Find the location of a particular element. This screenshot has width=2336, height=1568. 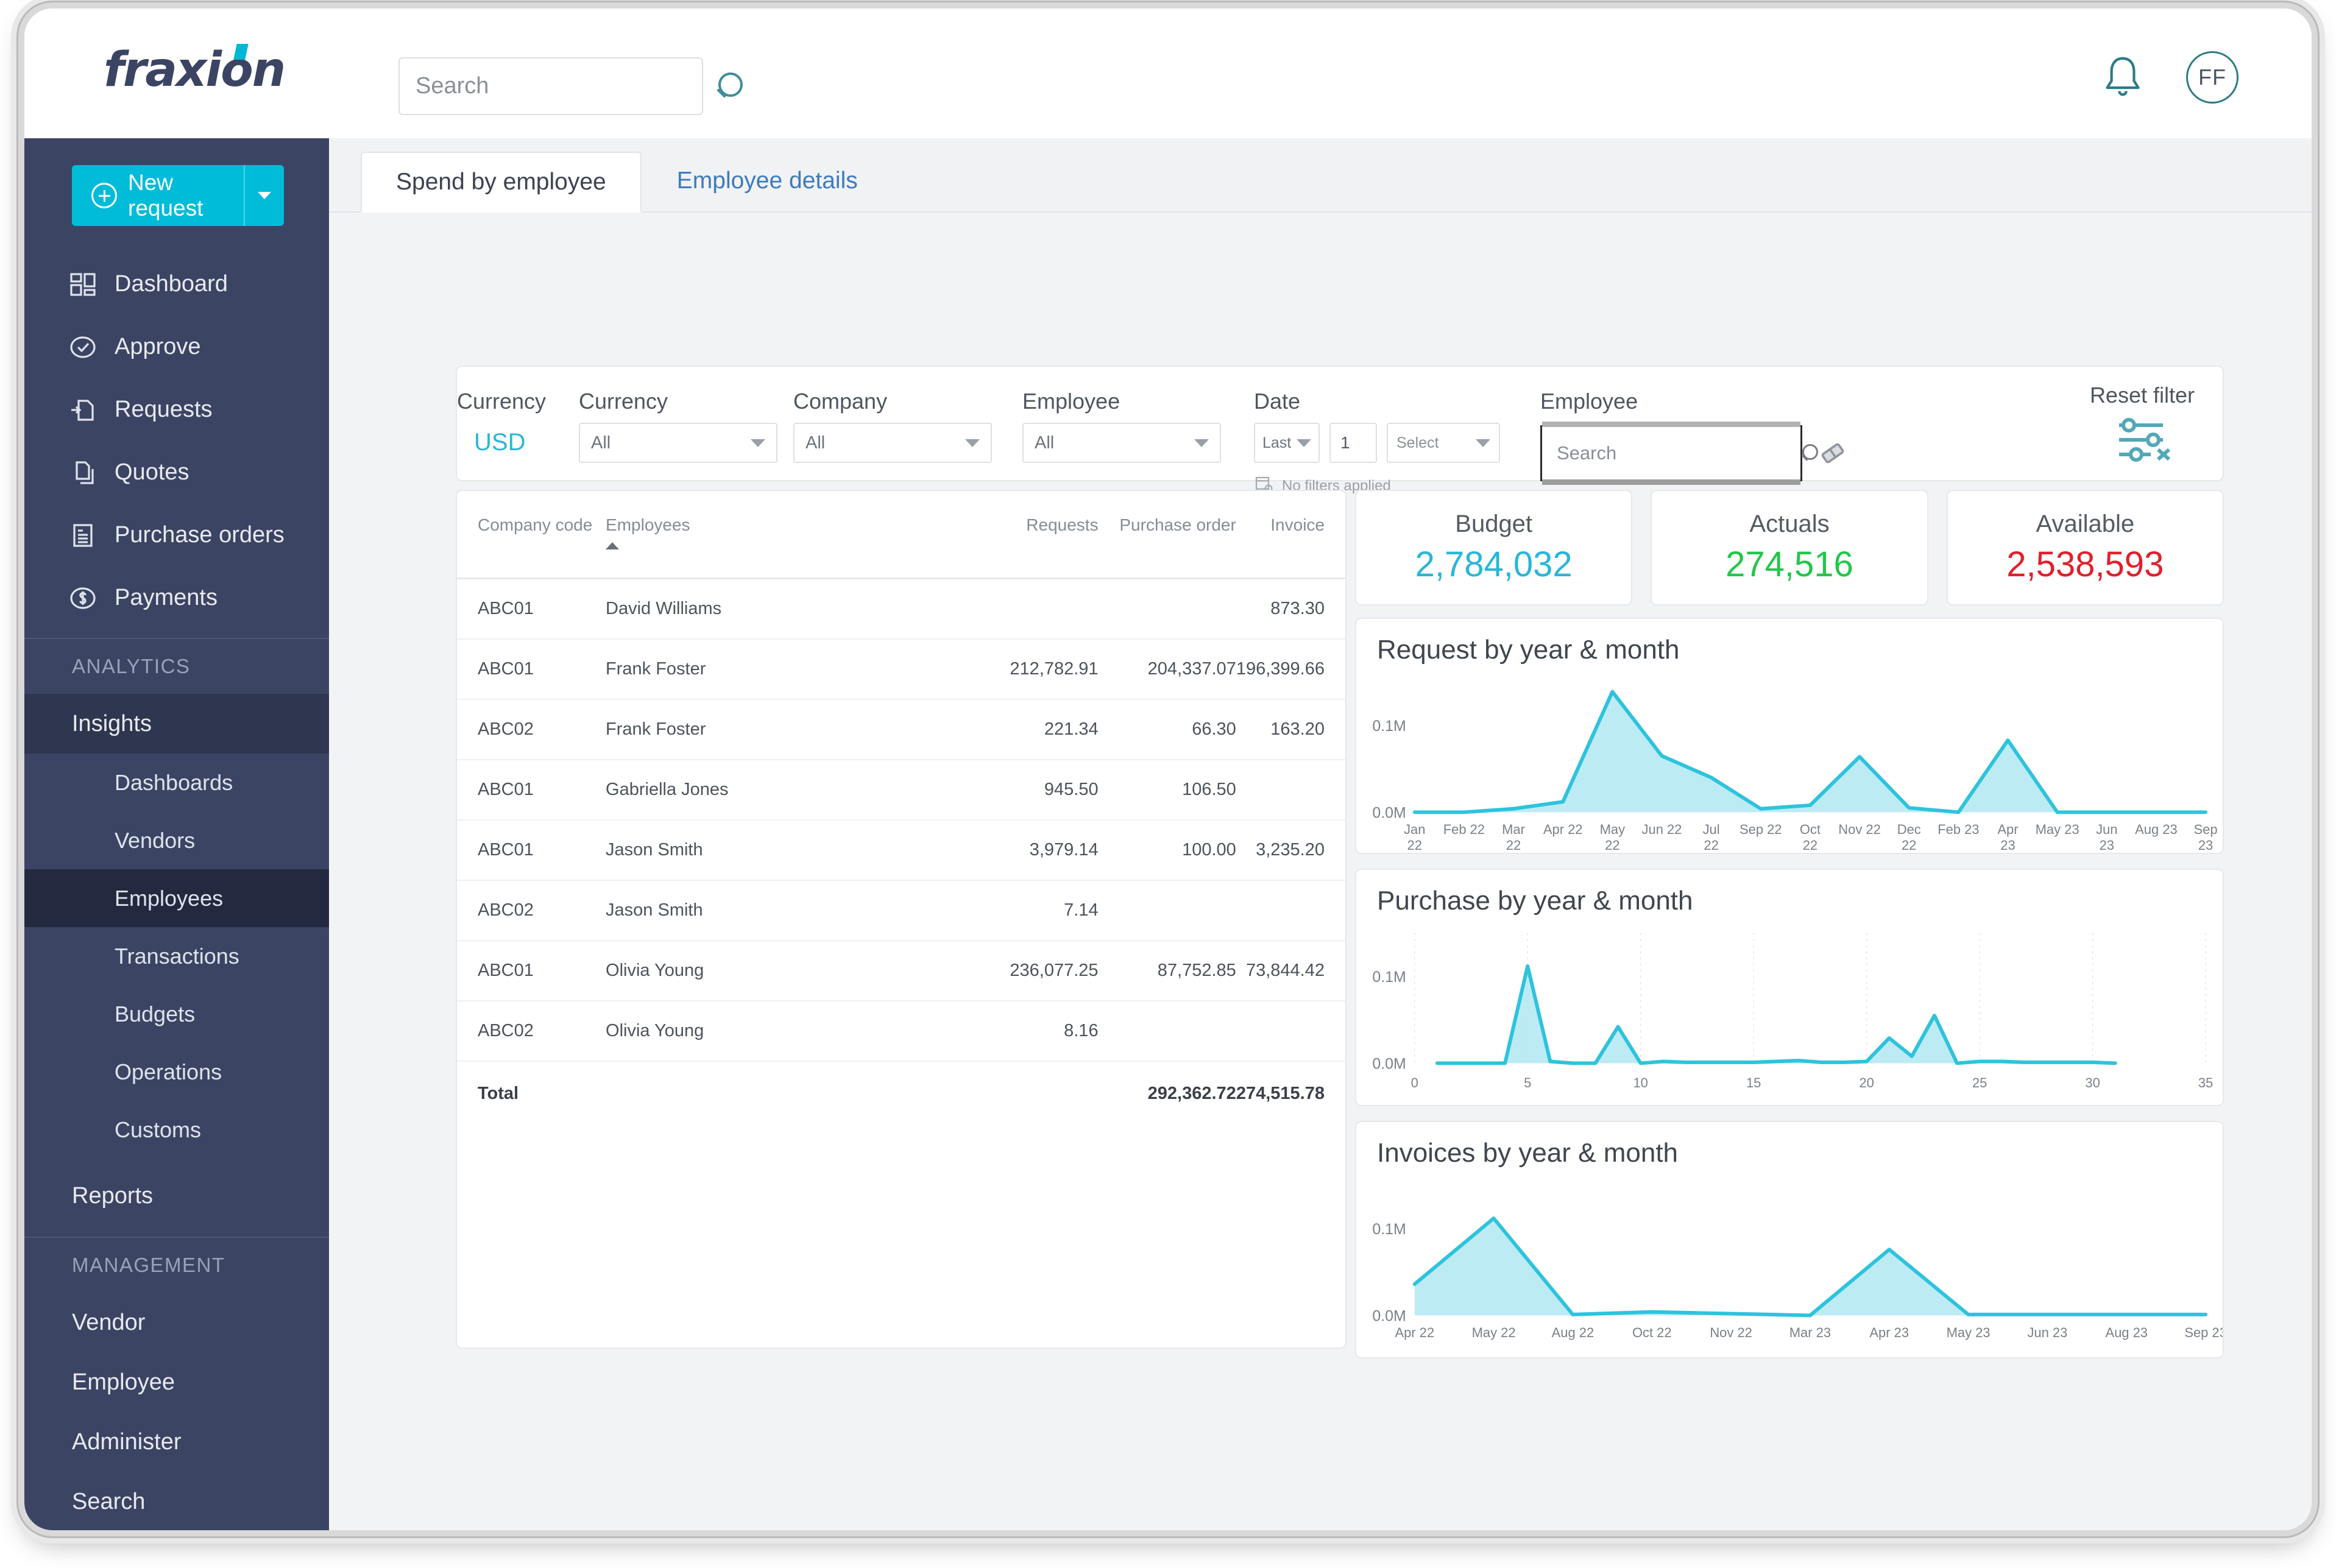

currency-select: All is located at coordinates (678, 443).